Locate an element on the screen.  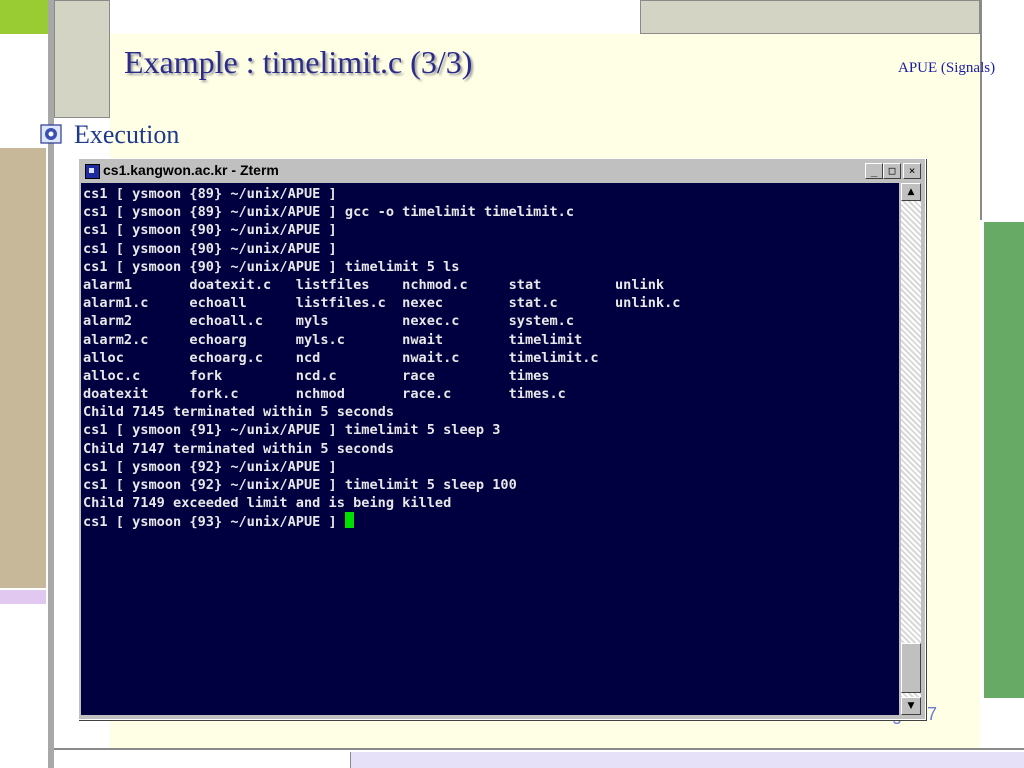
terminal-line: cs1 [ ysmoon {89} ~/unix/APUE ] is located at coordinates (210, 194).